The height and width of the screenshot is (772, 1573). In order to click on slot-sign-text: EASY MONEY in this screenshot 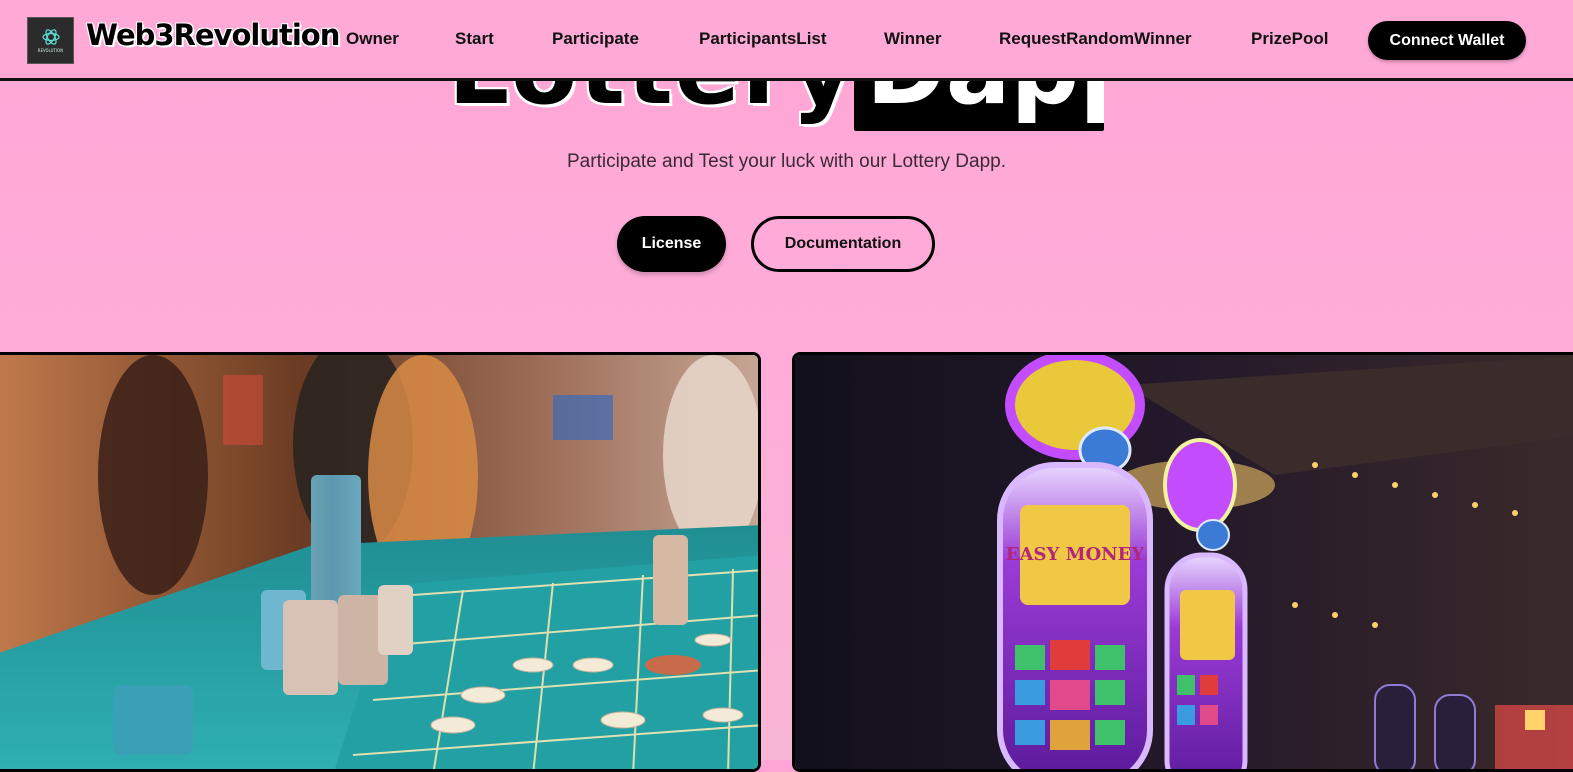, I will do `click(1076, 554)`.